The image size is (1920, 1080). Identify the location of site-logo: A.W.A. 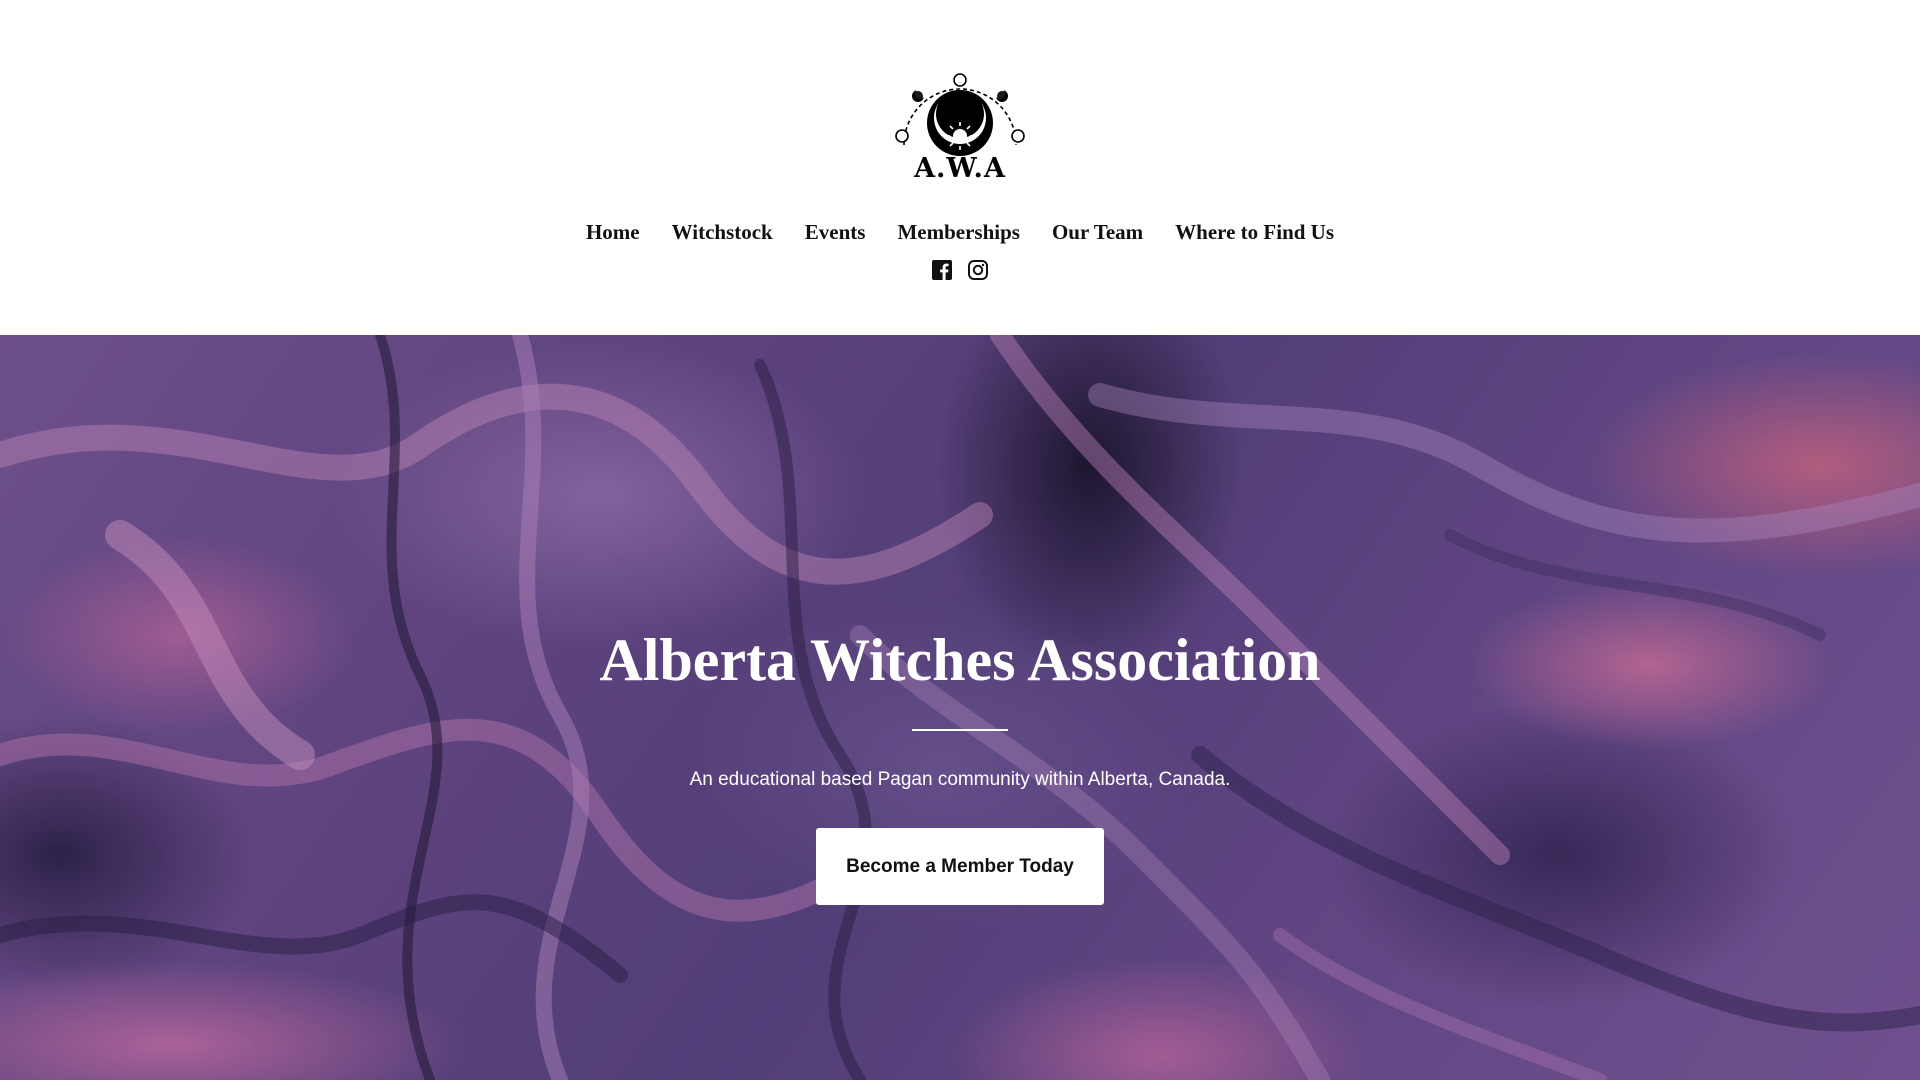
(960, 129).